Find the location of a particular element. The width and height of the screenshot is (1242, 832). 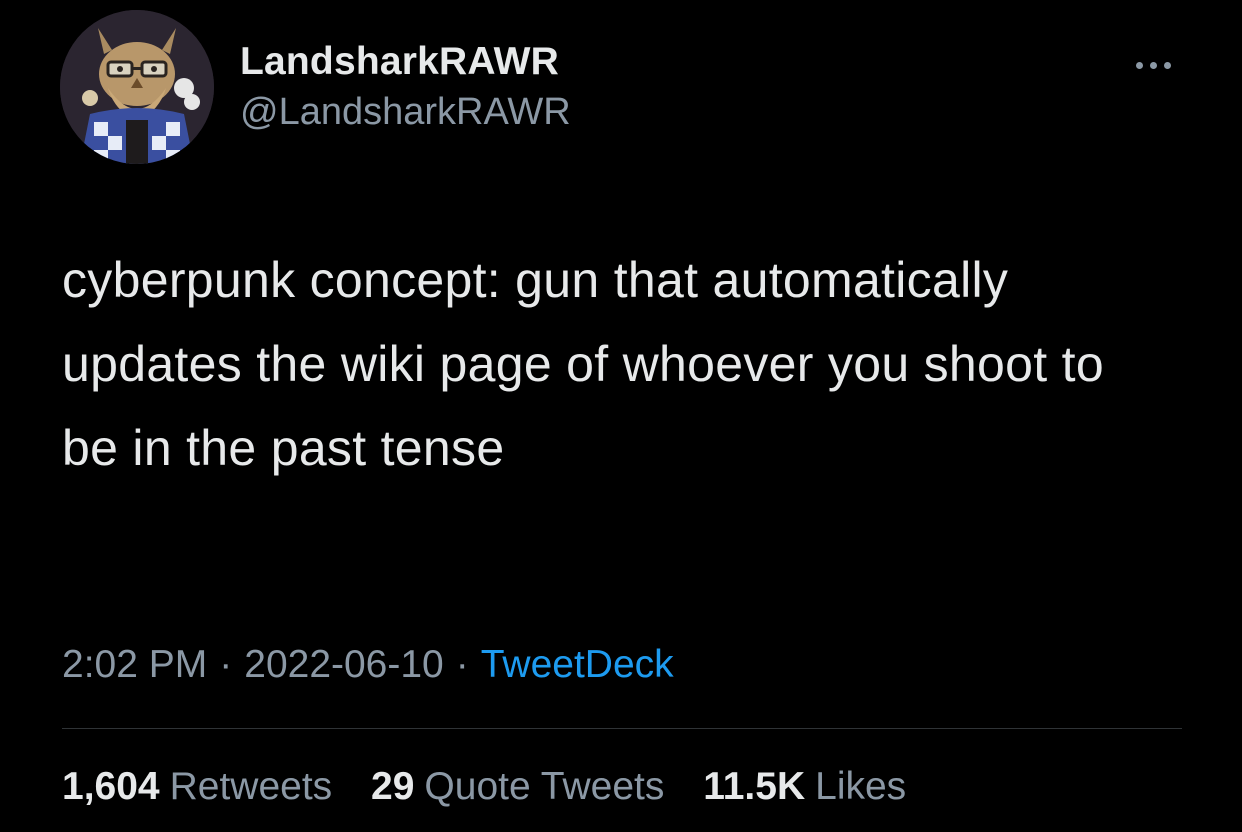

likes-stat: 11.5K Likes is located at coordinates (804, 787).